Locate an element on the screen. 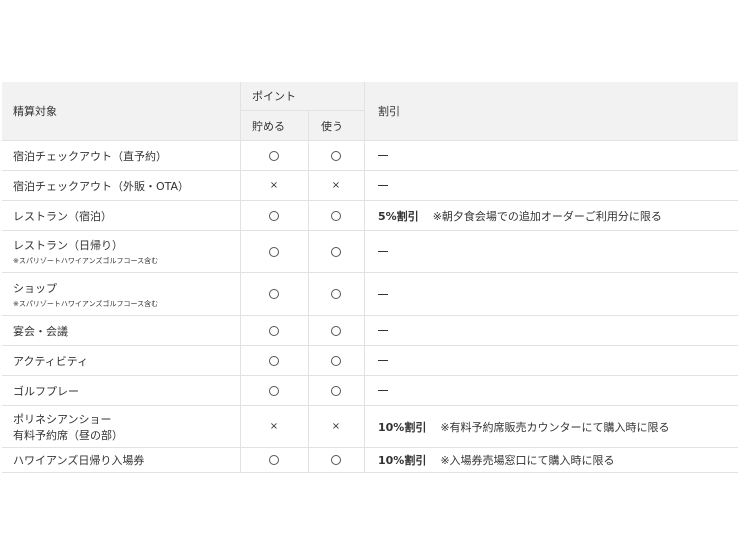 This screenshot has height=555, width=740. row-target: 宿泊チェックアウト（外販・OTA） is located at coordinates (121, 186).